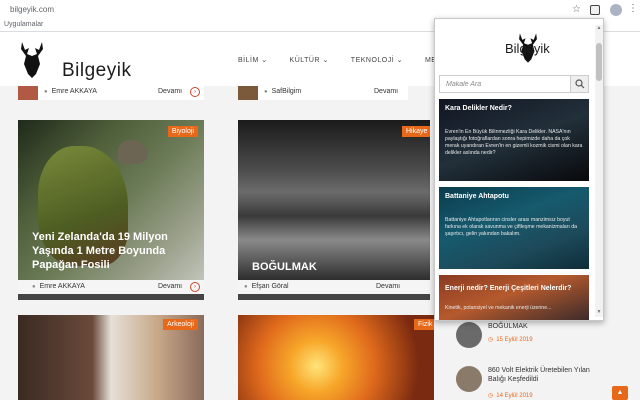 The image size is (640, 400). What do you see at coordinates (616, 10) in the screenshot?
I see `profile-avatar` at bounding box center [616, 10].